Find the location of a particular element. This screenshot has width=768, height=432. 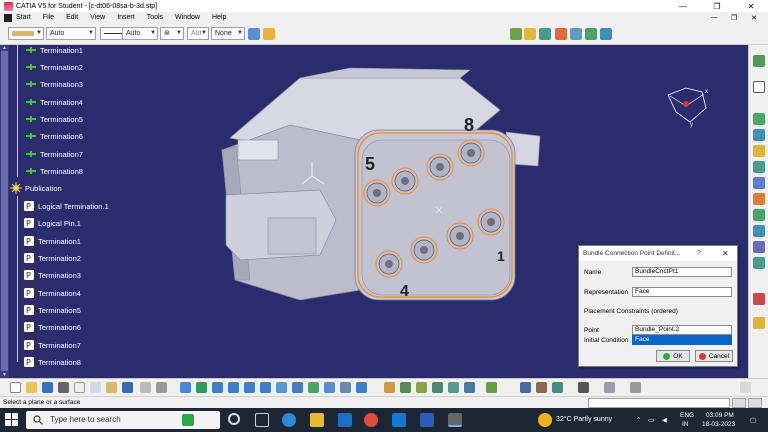

widgets-icon is located at coordinates (262, 420).